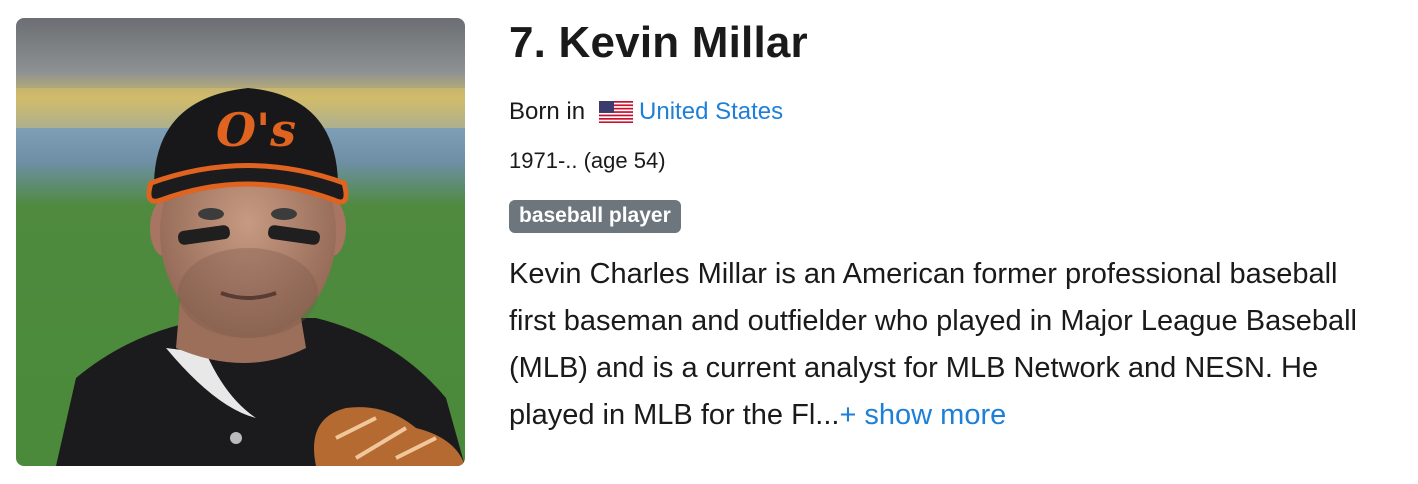  Describe the element at coordinates (954, 112) in the screenshot. I see `birthplace-row: Born in United States` at that location.